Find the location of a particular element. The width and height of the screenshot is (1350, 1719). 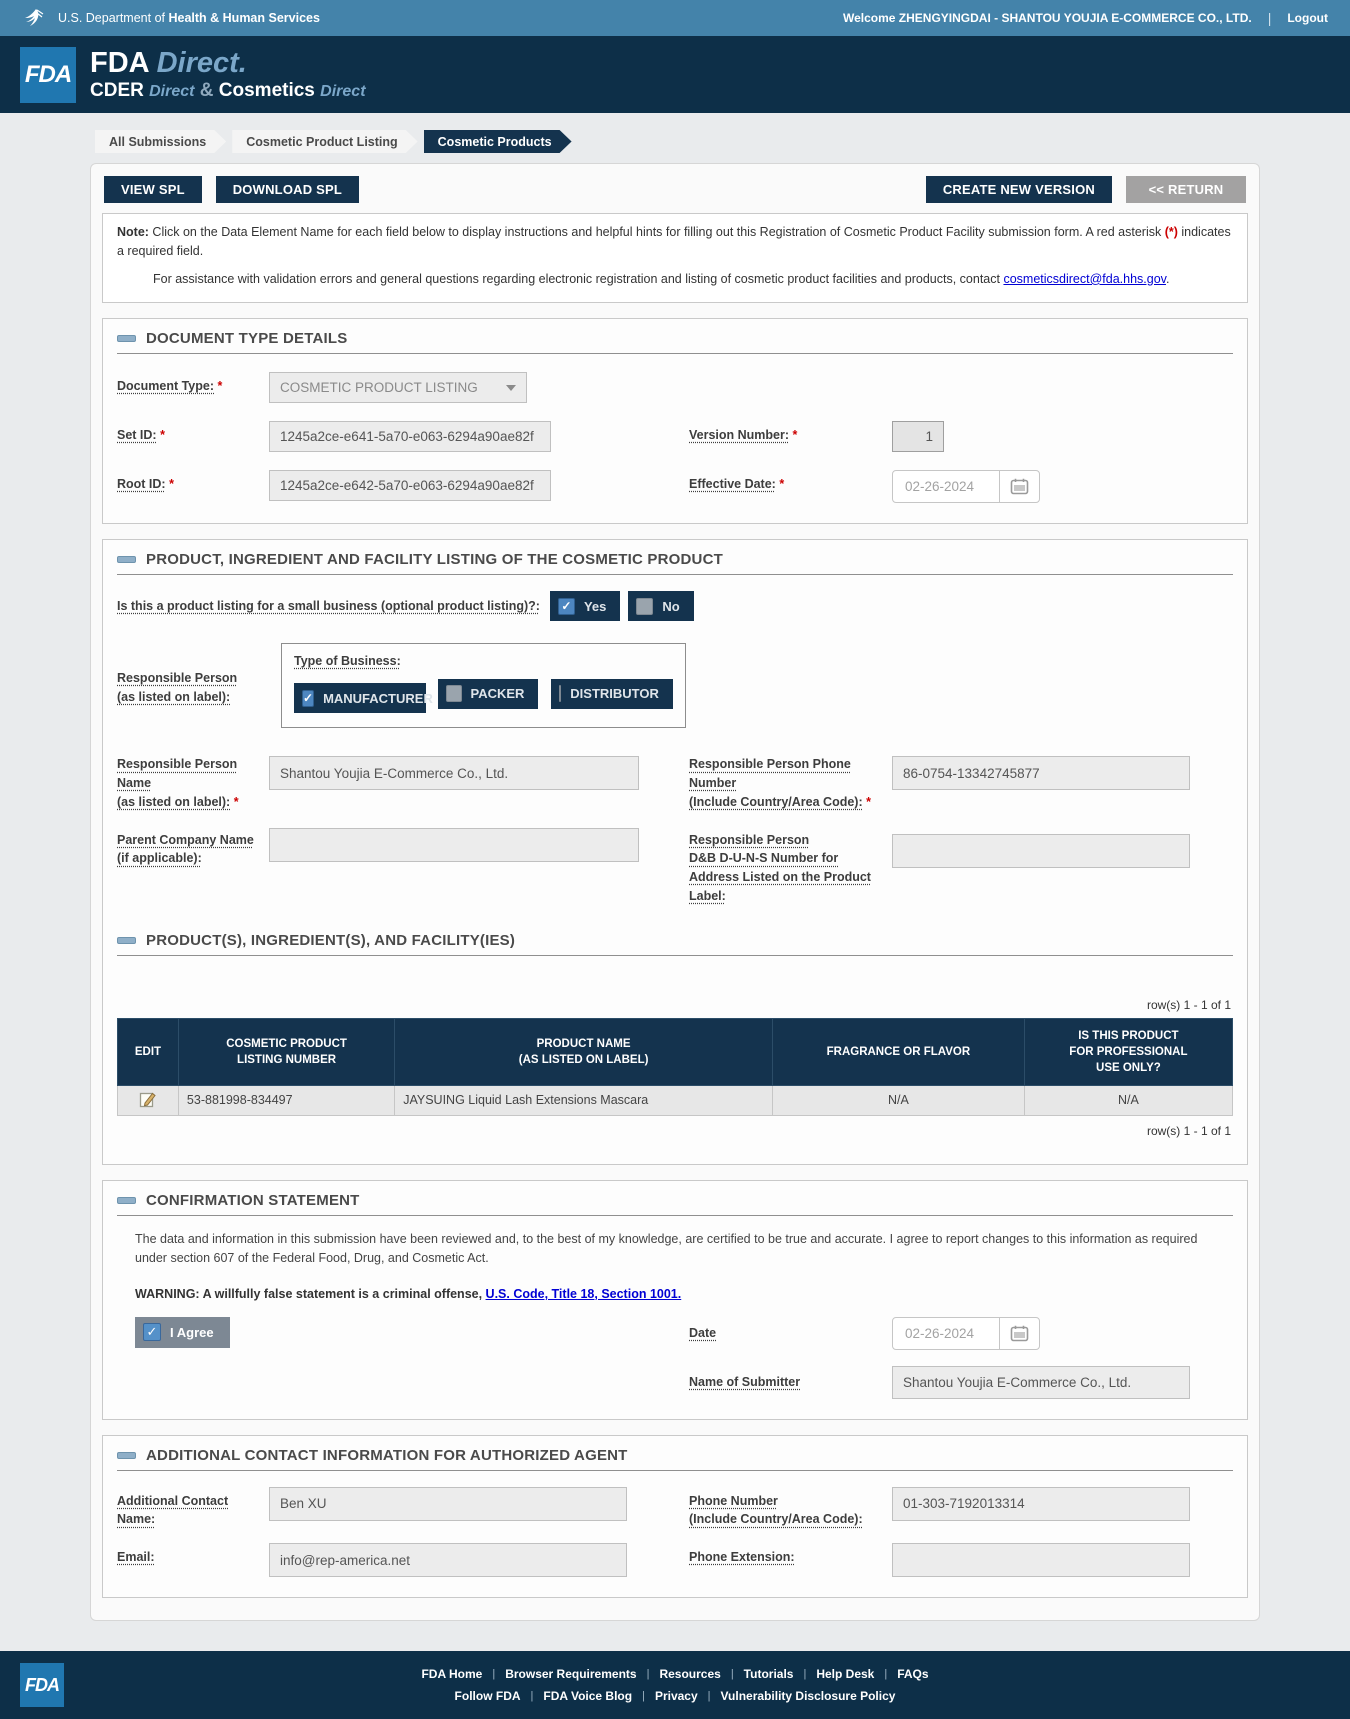

chevron-down-icon is located at coordinates (511, 387).